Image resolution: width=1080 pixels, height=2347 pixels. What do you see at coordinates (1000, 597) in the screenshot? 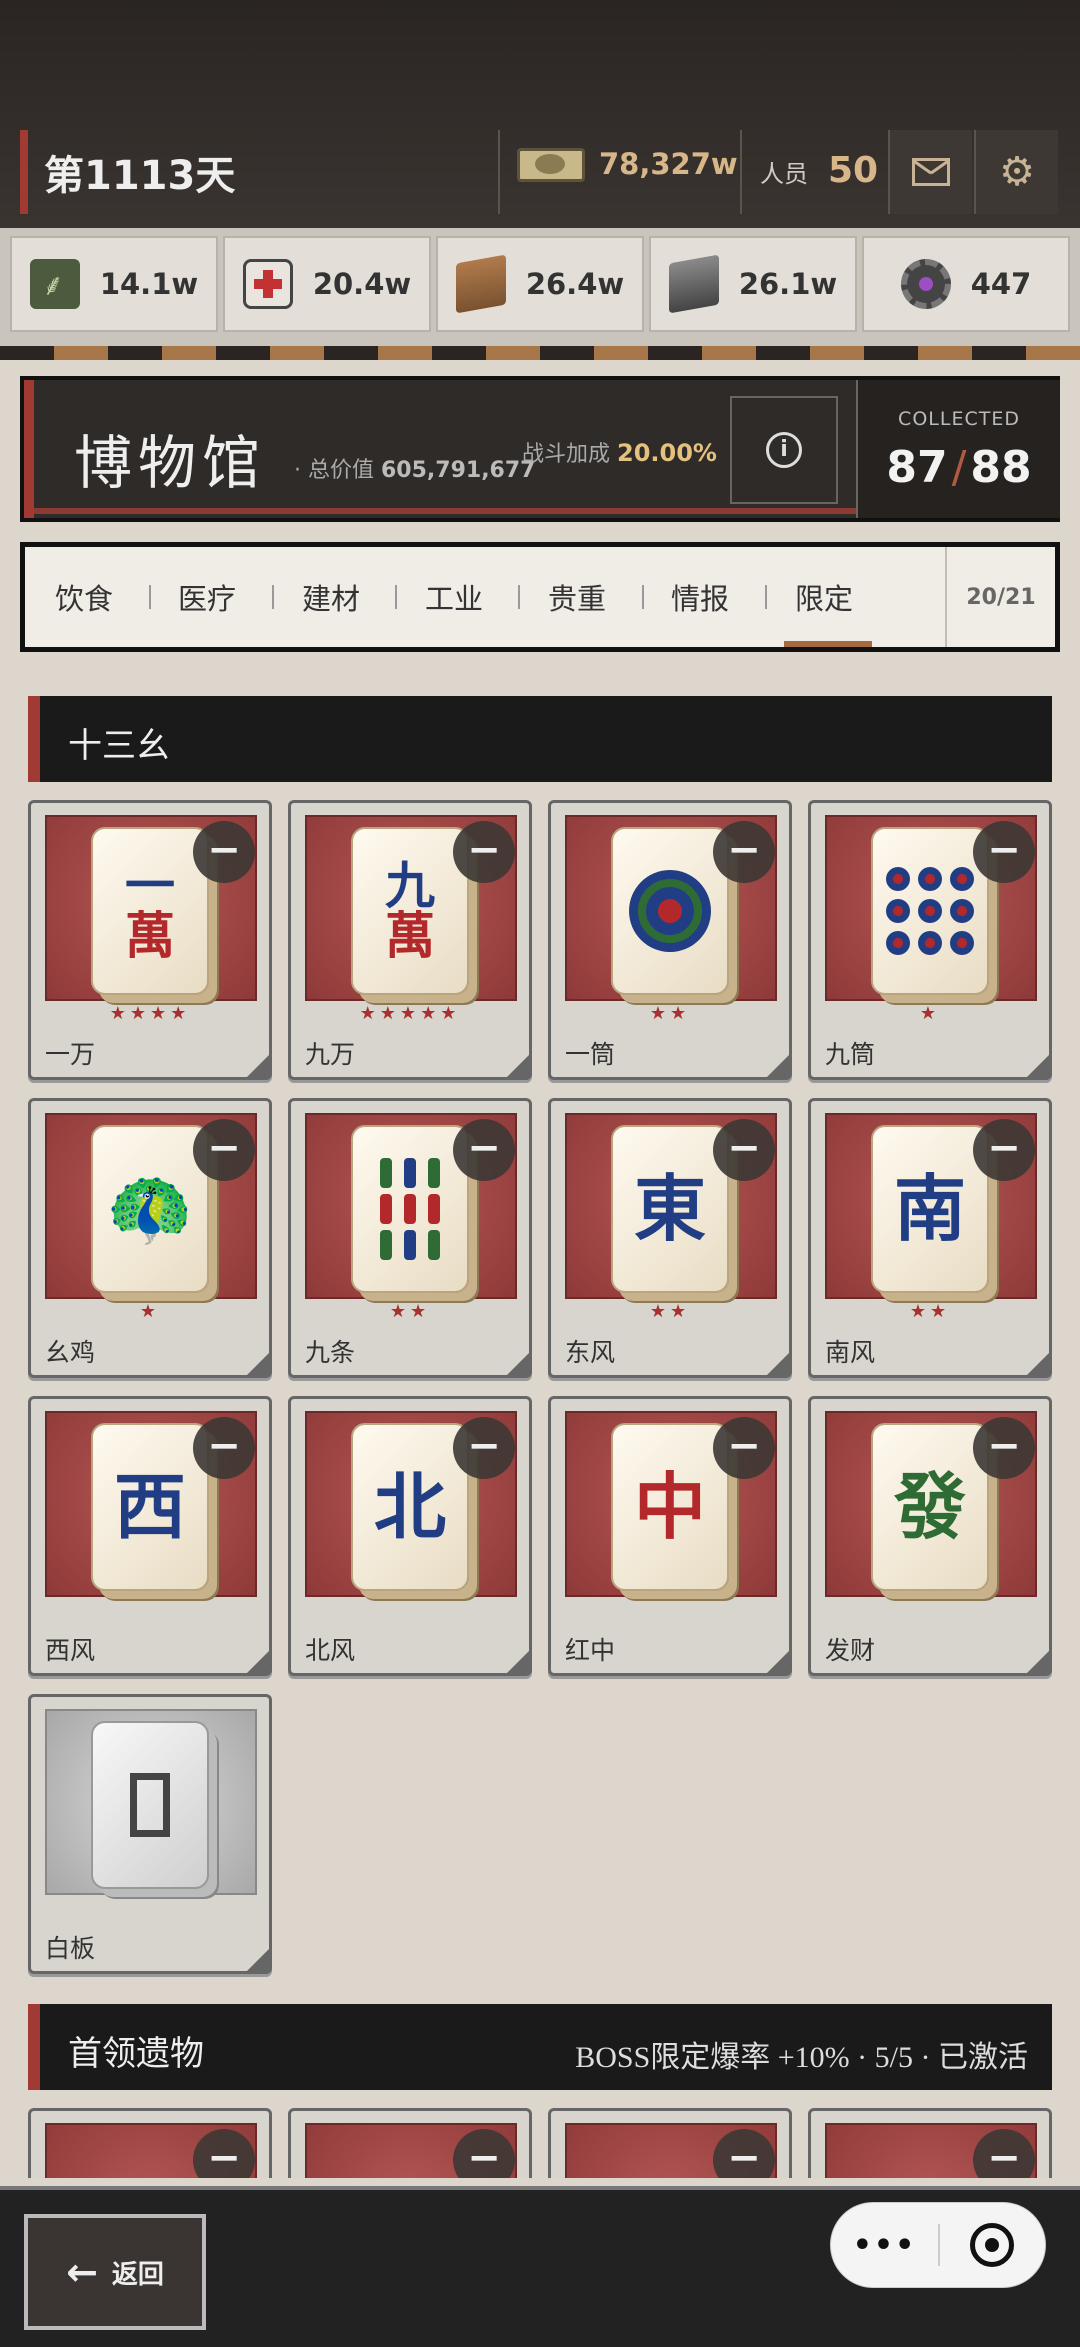
I see `tab-progress-count: 20/21` at bounding box center [1000, 597].